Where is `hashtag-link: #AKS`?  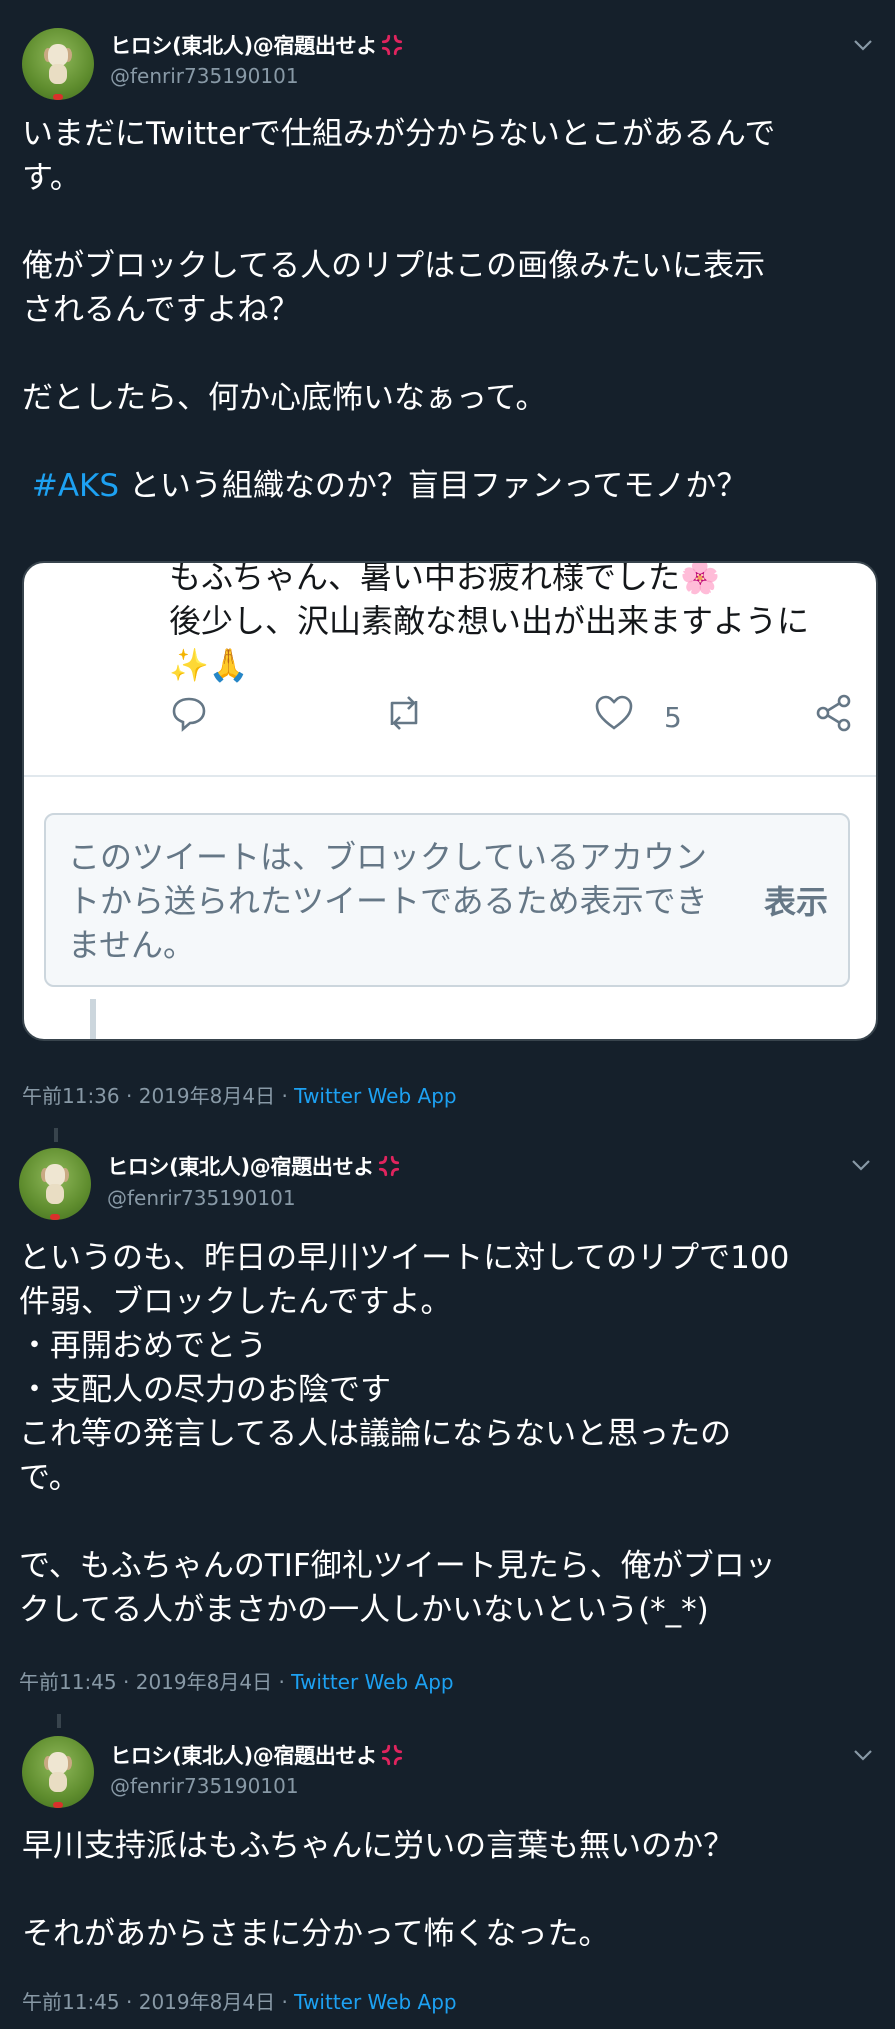
hashtag-link: #AKS is located at coordinates (75, 486).